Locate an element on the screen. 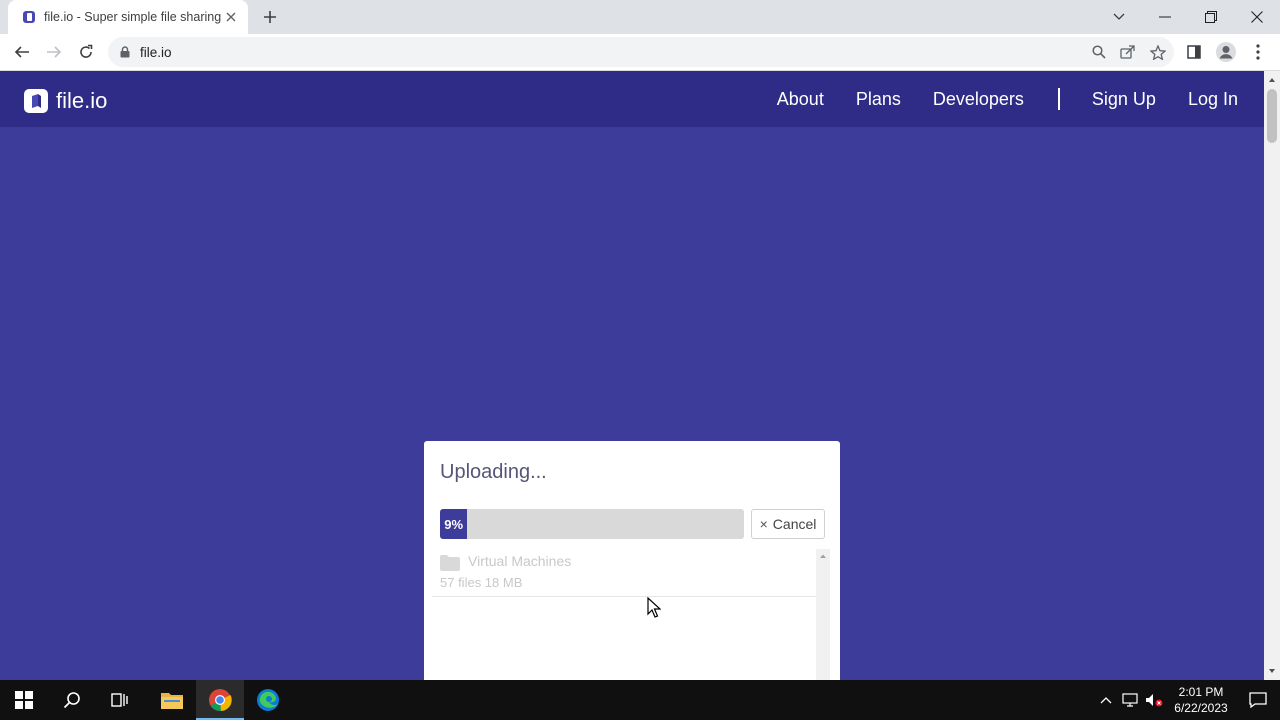  system-tray: 2:01 PM 6/22/2023 is located at coordinates (1187, 700).